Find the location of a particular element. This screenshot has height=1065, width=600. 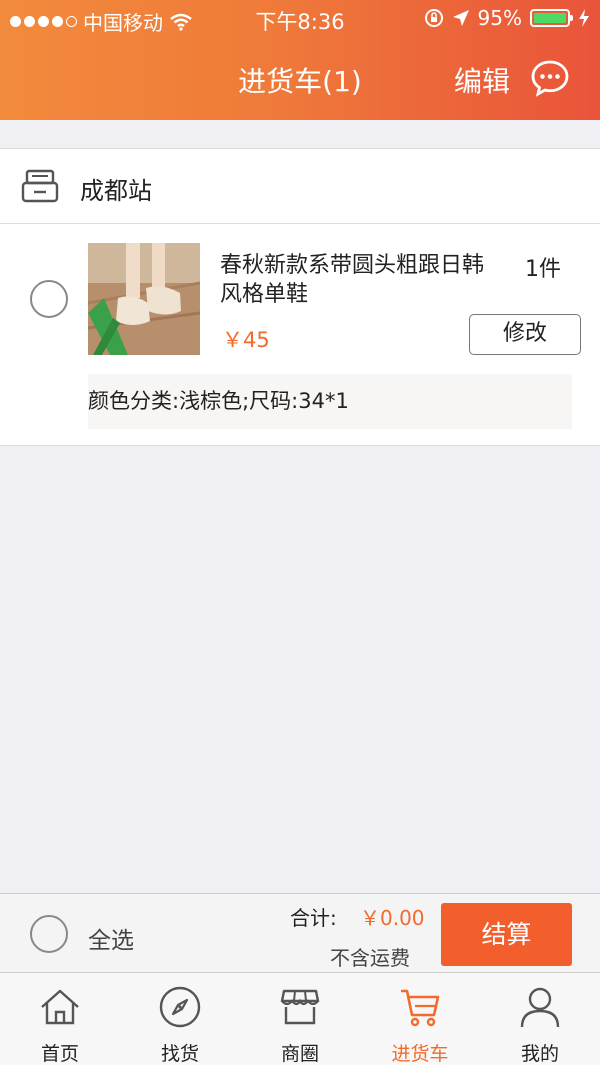

tab-label: 商圈 is located at coordinates (299, 1054).